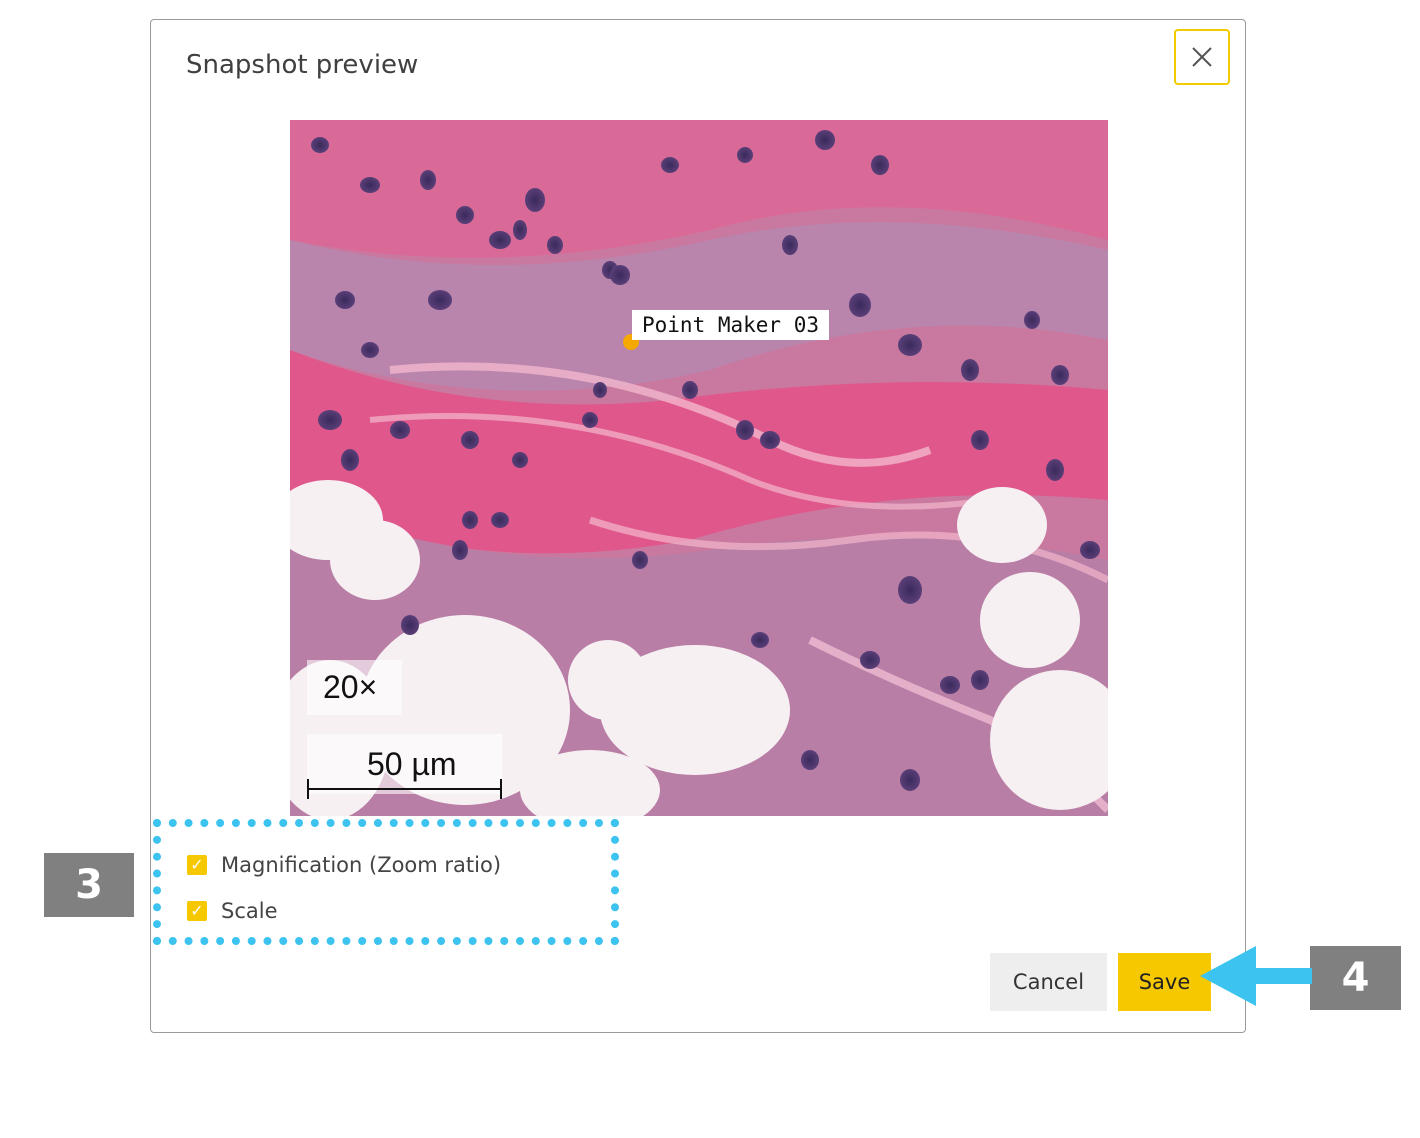 Image resolution: width=1420 pixels, height=1138 pixels. I want to click on dialog-title: Snapshot preview, so click(302, 65).